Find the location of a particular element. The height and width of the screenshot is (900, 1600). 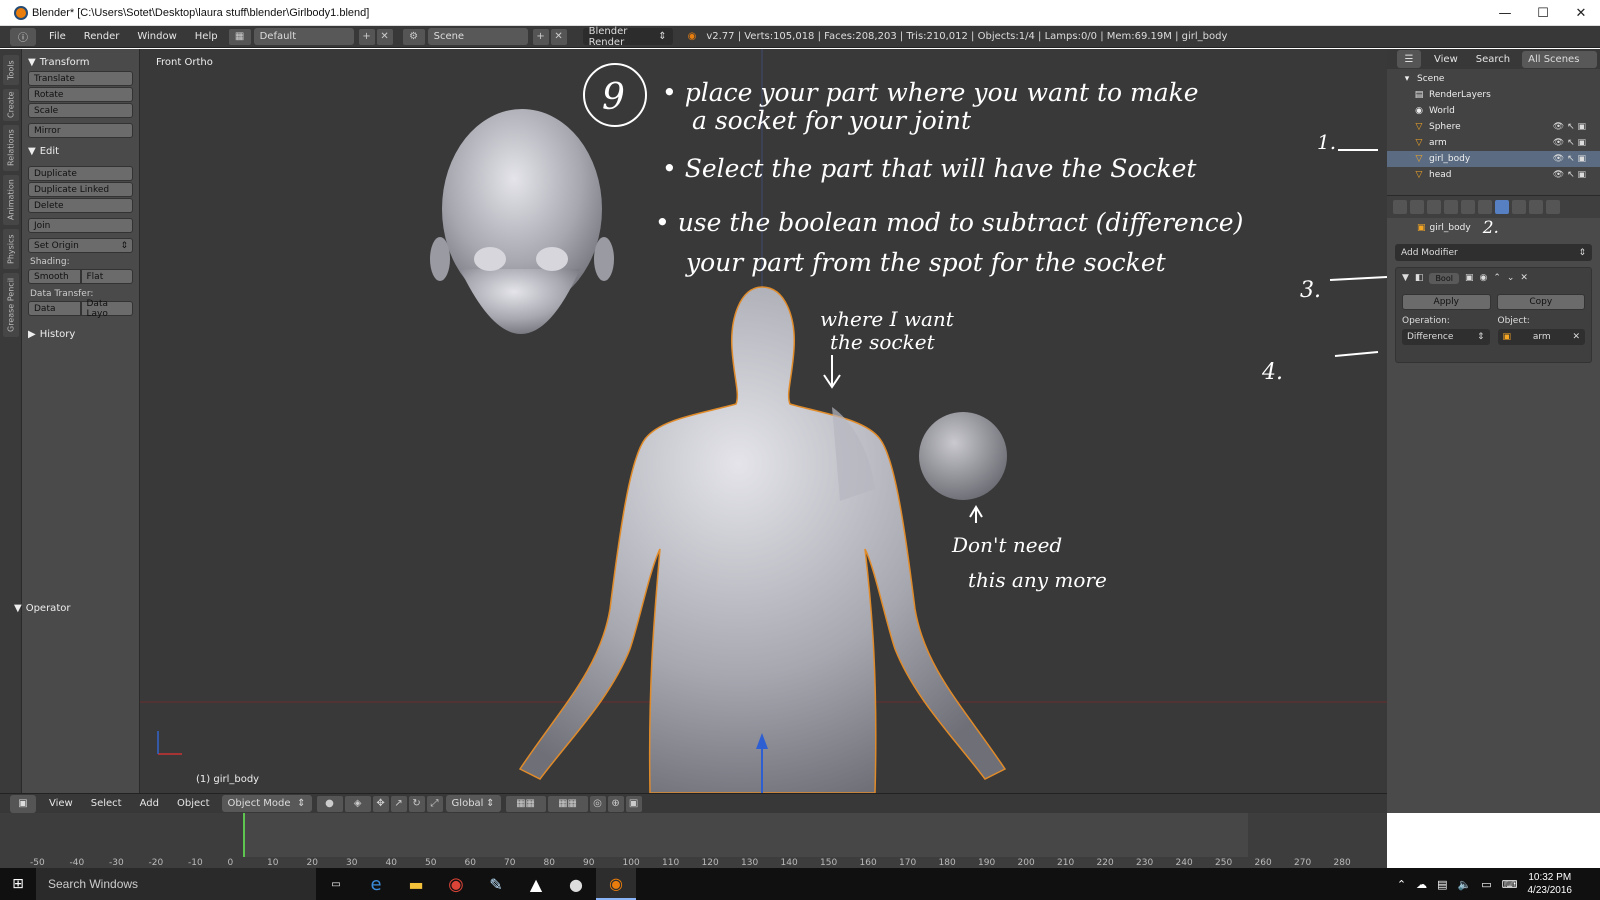

outliner-row-scene: ▾ Scene is located at coordinates (1493, 79).